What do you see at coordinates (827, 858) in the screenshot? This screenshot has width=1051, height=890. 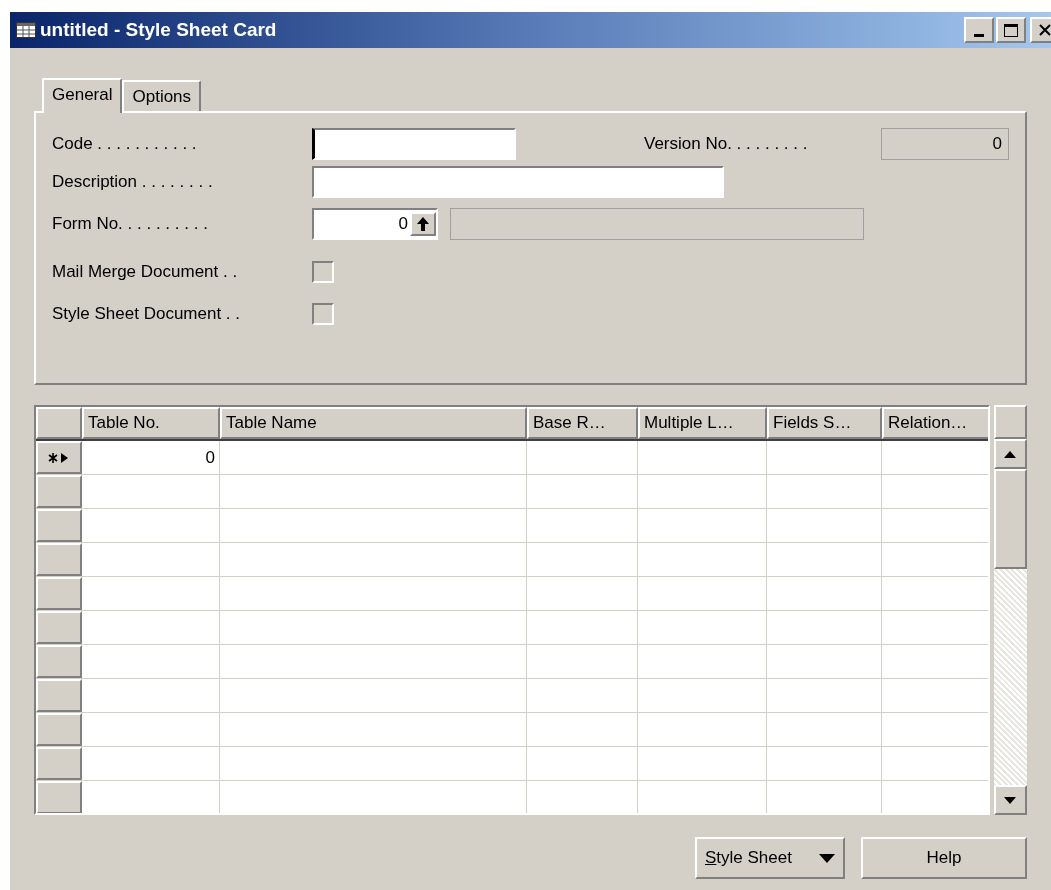 I see `dropdown-icon` at bounding box center [827, 858].